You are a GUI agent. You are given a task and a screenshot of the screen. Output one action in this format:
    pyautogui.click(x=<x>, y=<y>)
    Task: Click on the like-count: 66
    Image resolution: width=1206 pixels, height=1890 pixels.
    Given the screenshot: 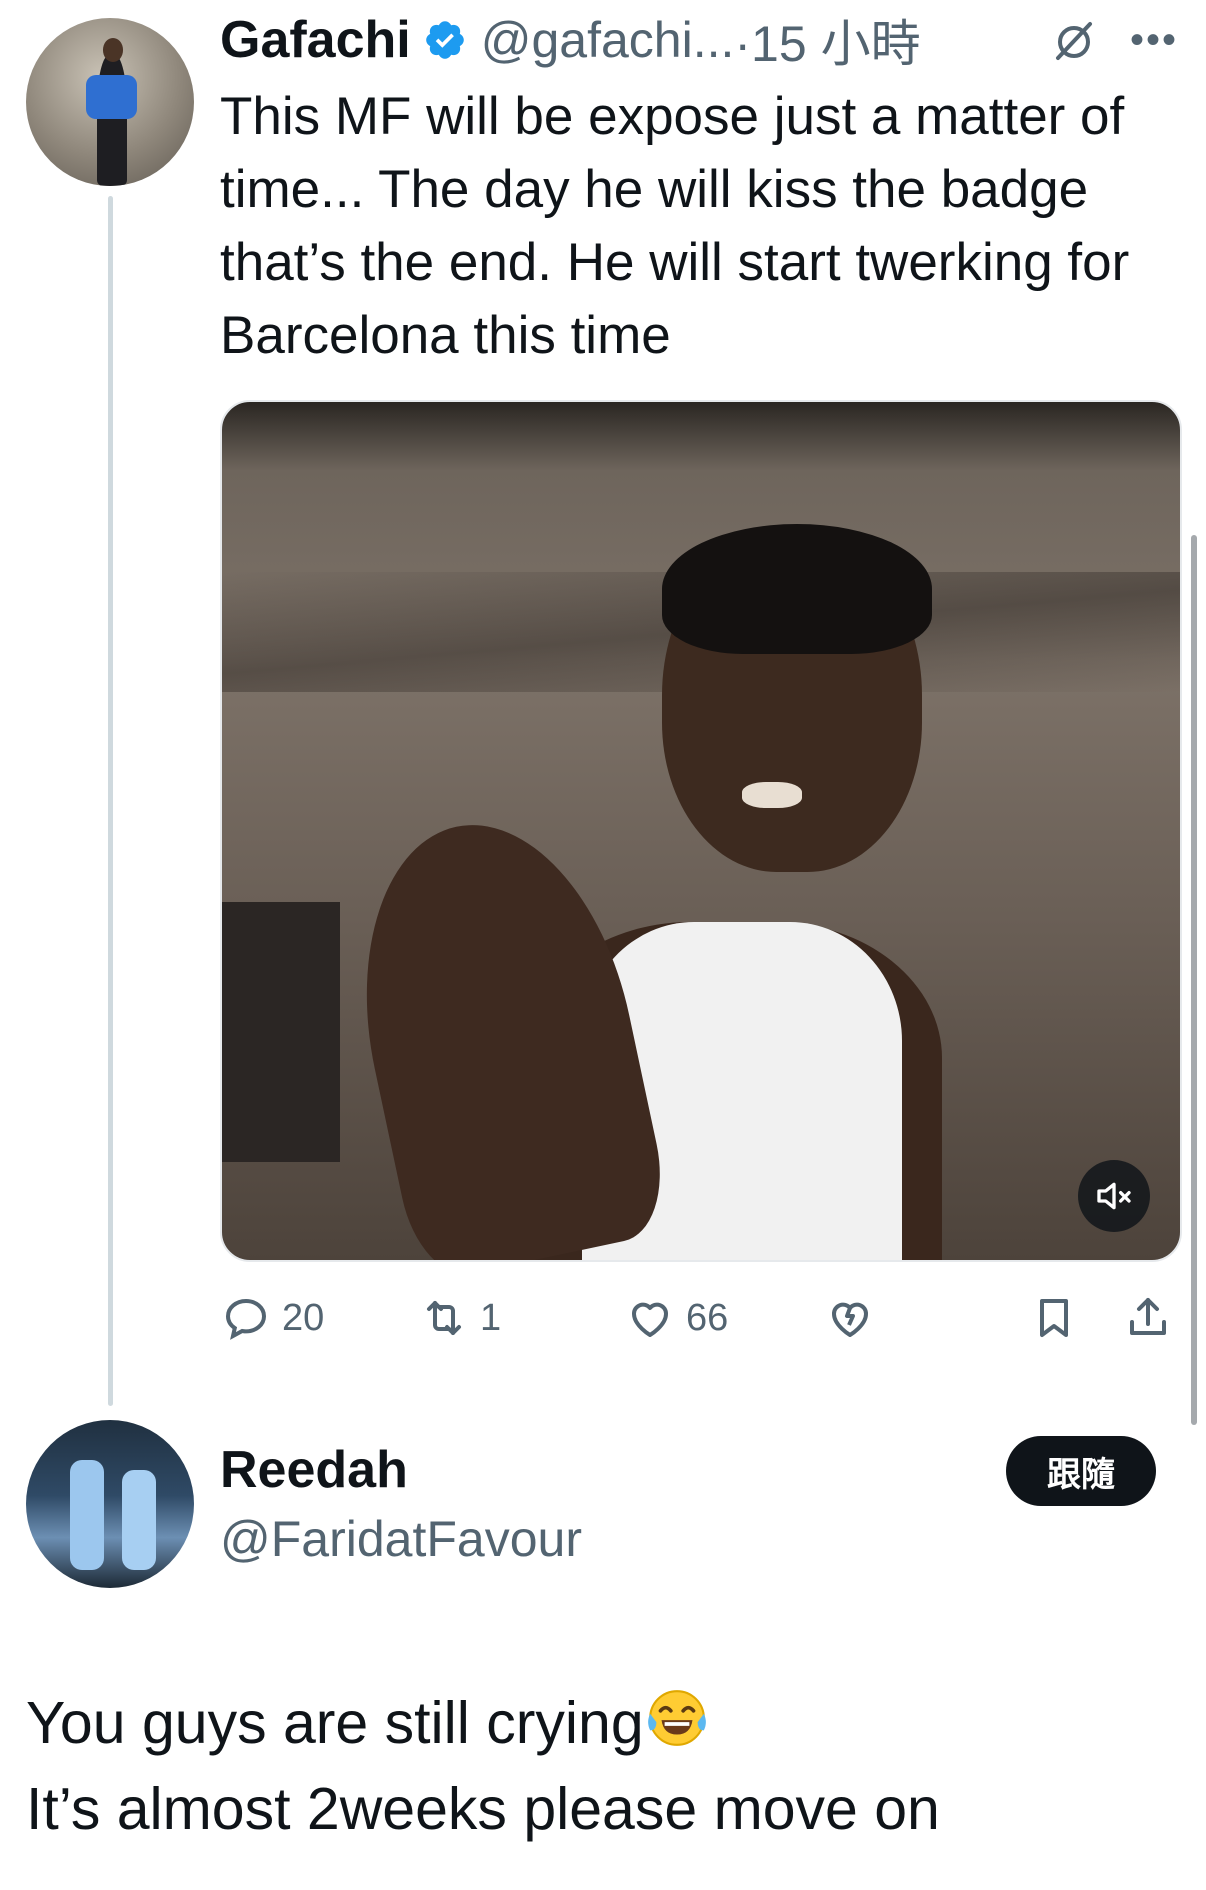 What is the action you would take?
    pyautogui.click(x=707, y=1317)
    